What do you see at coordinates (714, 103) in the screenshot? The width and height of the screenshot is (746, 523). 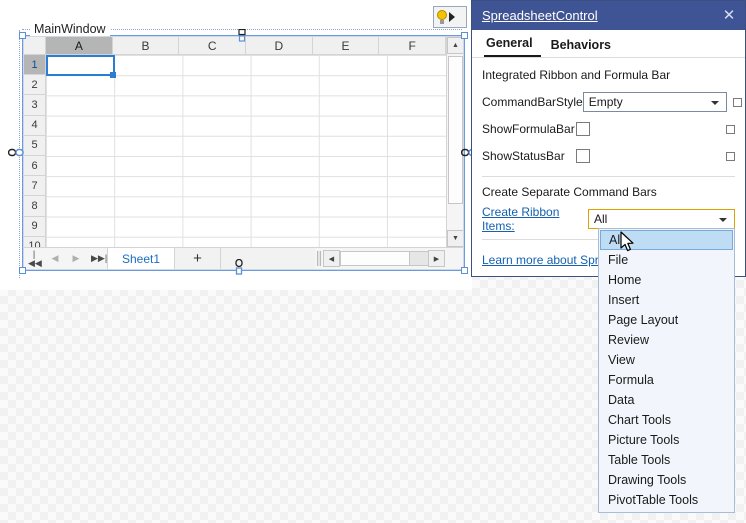 I see `chevron-down-icon` at bounding box center [714, 103].